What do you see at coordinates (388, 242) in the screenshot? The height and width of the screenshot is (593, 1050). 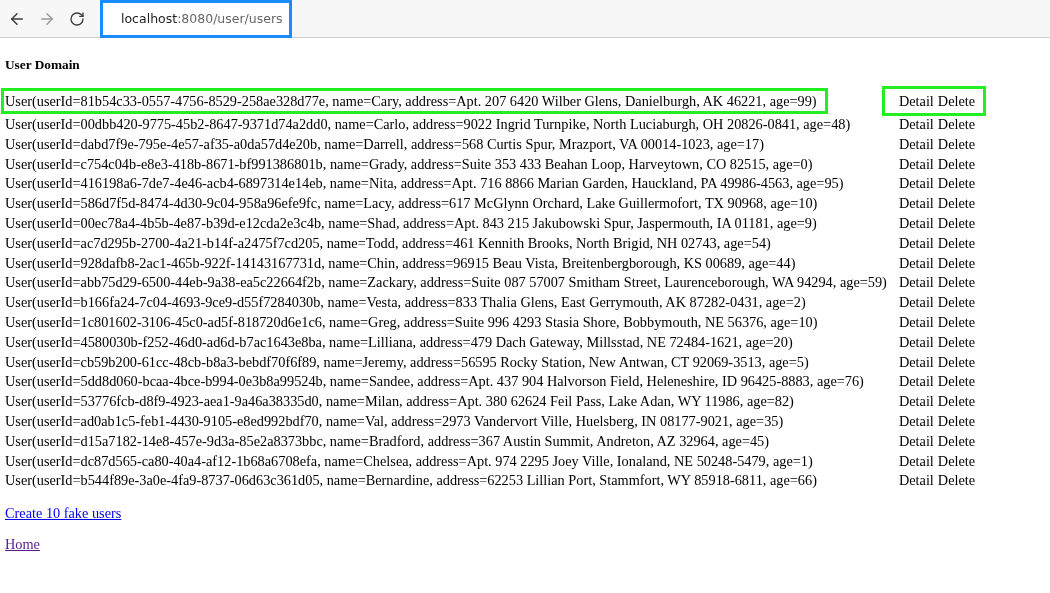 I see `user-record-text: User(userId=ac7d295b-2700-4a21-b14f-a2475f7cd205, name=Todd, address=461 Kennith Brooks, North Brigid, NH 02743, age=54)` at bounding box center [388, 242].